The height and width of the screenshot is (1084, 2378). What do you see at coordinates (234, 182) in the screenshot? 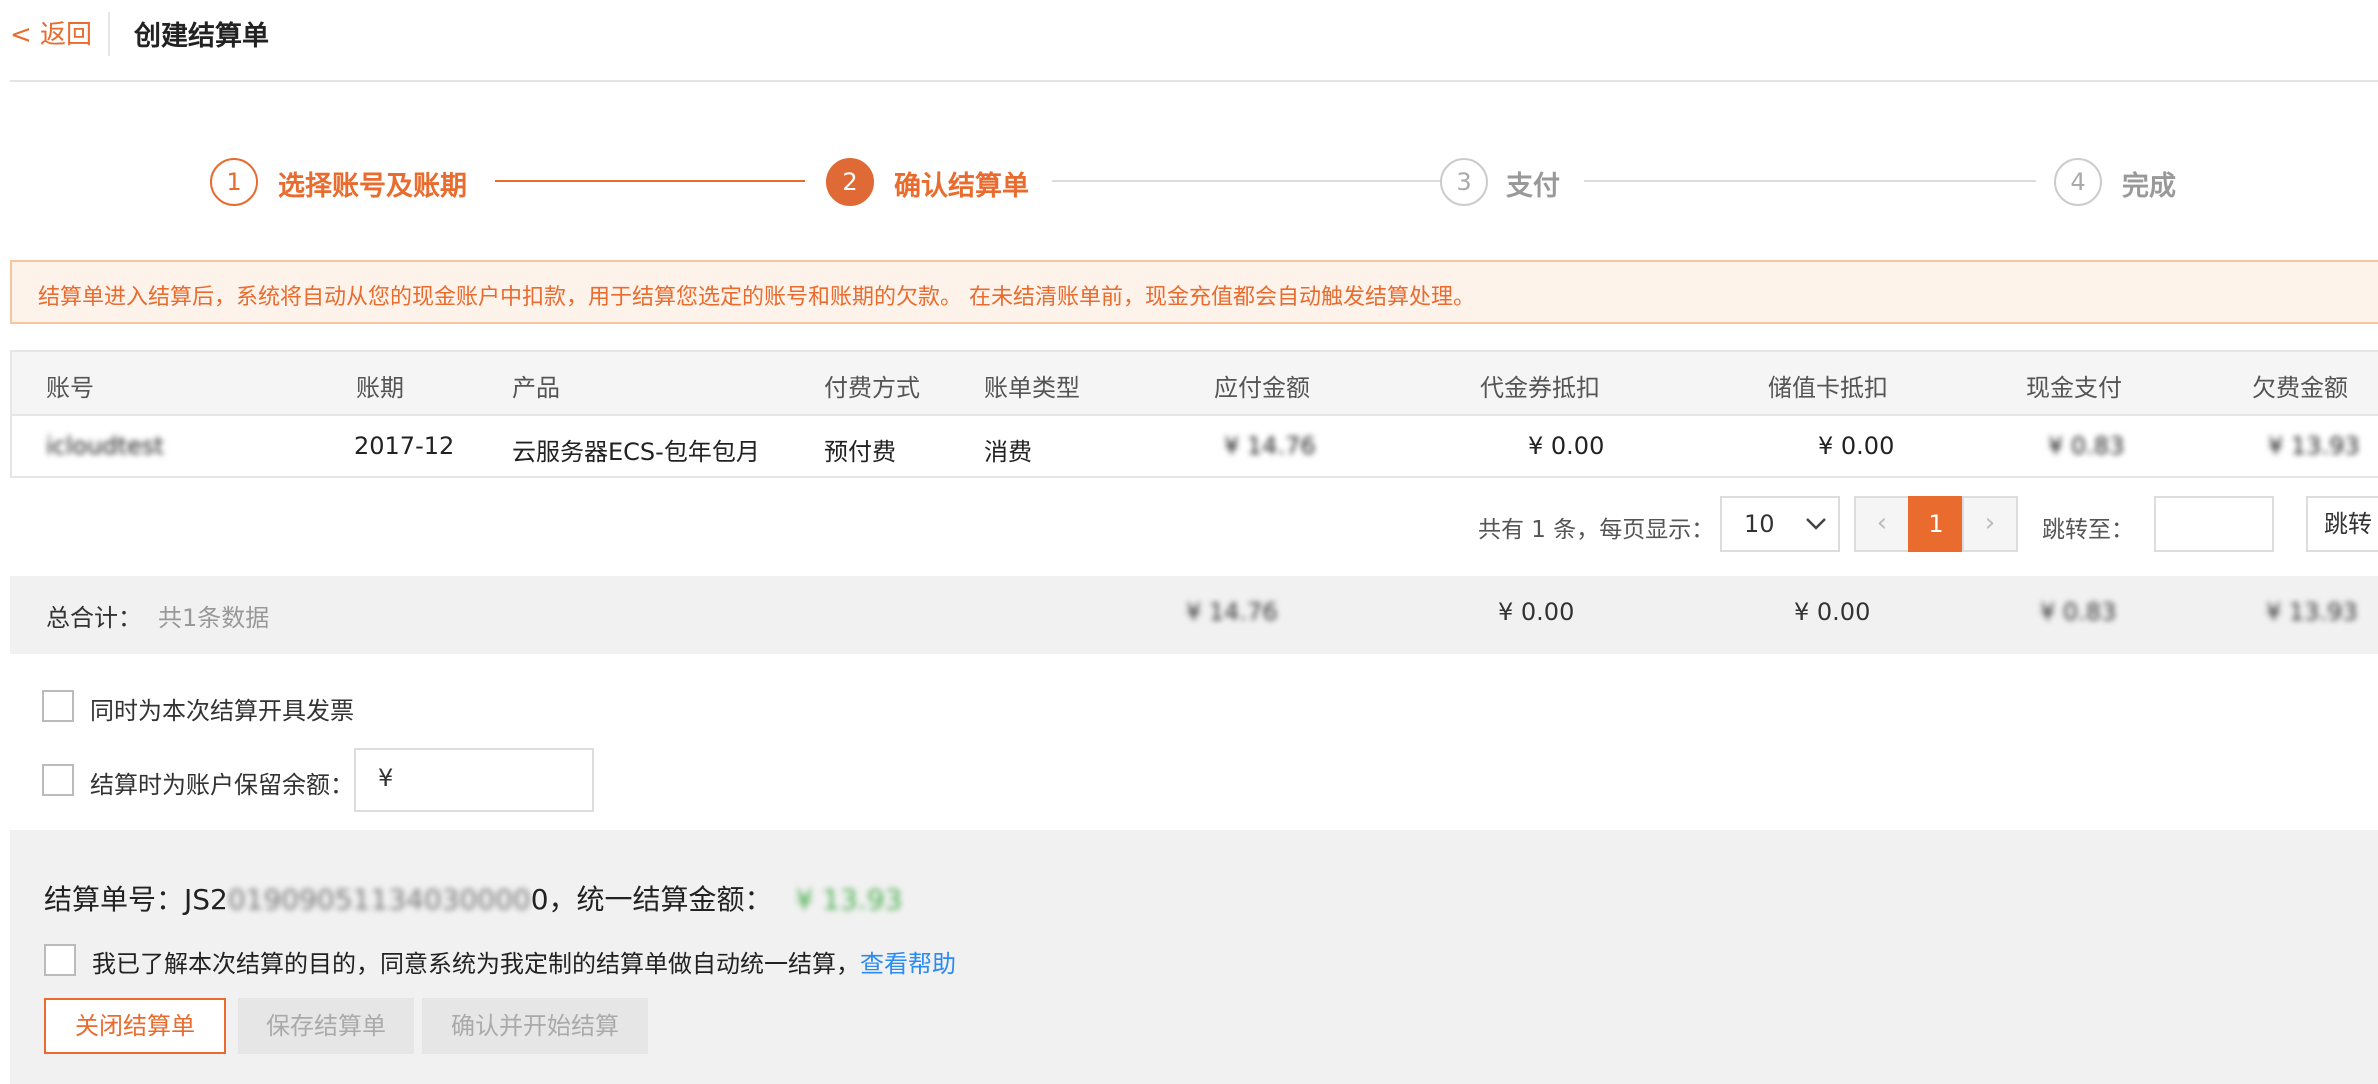
I see `step-1-circle: 1` at bounding box center [234, 182].